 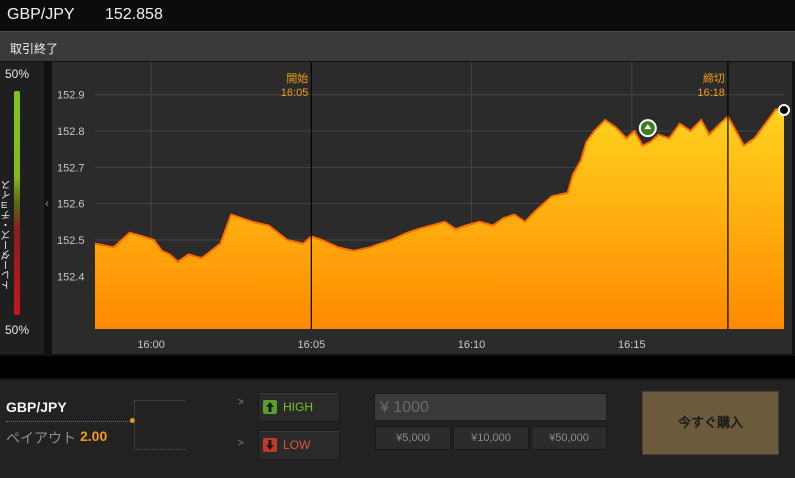 I want to click on amount-input: ¥ 1000, so click(x=490, y=407).